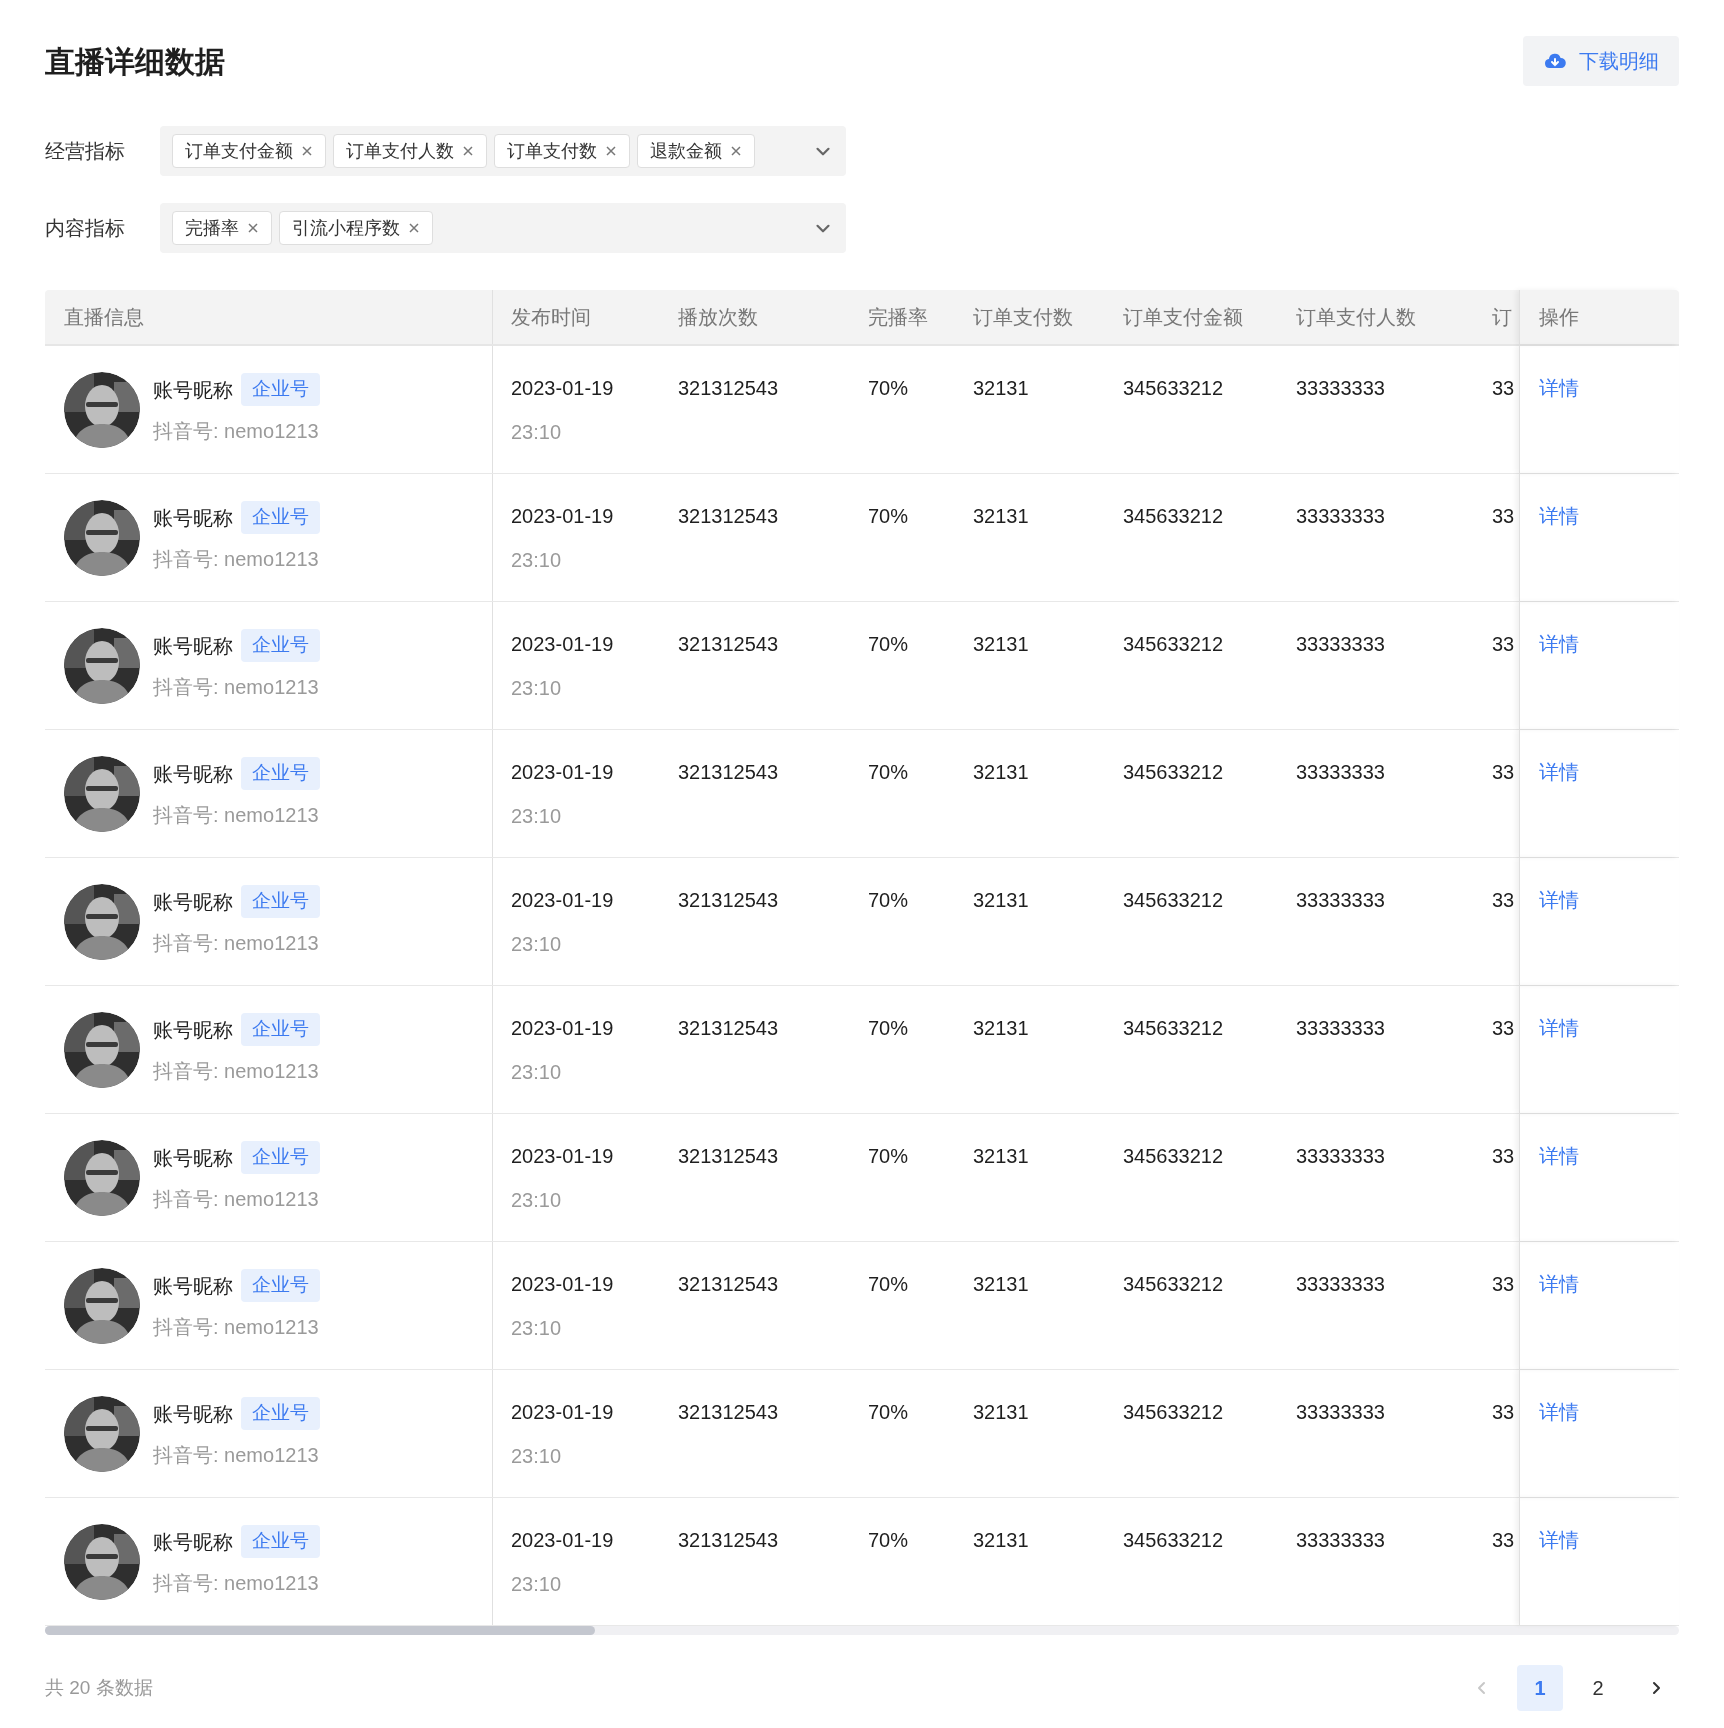 Image resolution: width=1724 pixels, height=1728 pixels. Describe the element at coordinates (1502, 317) in the screenshot. I see `column-header: 订` at that location.